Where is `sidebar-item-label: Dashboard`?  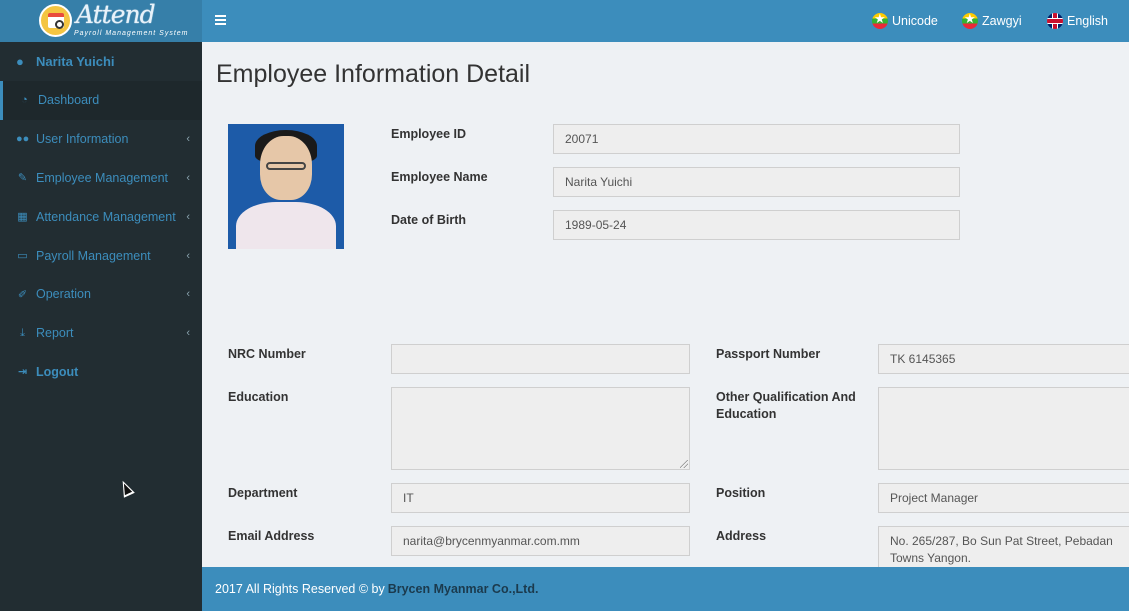
sidebar-item-label: Dashboard is located at coordinates (69, 100).